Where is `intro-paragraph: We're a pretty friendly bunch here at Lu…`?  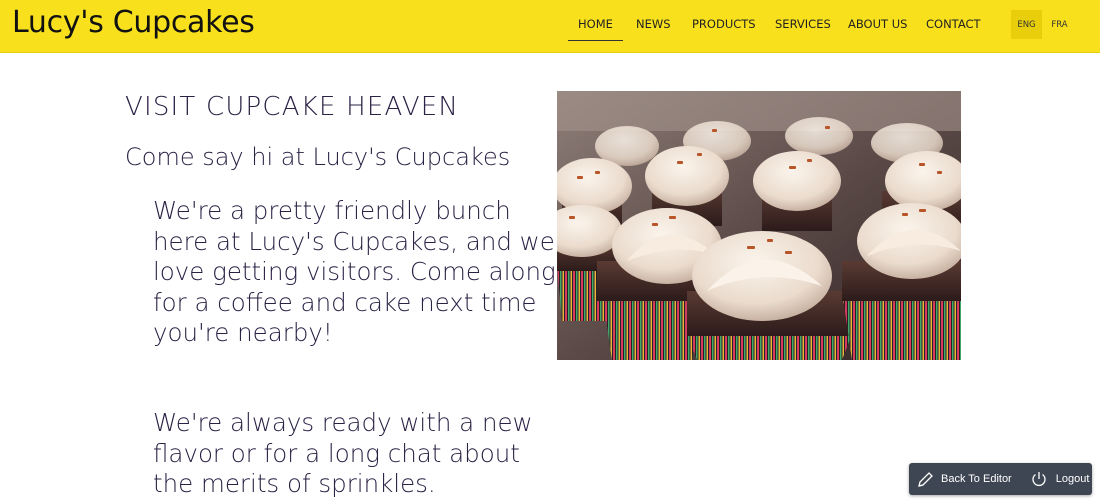
intro-paragraph: We're a pretty friendly bunch here at Lu… is located at coordinates (354, 271).